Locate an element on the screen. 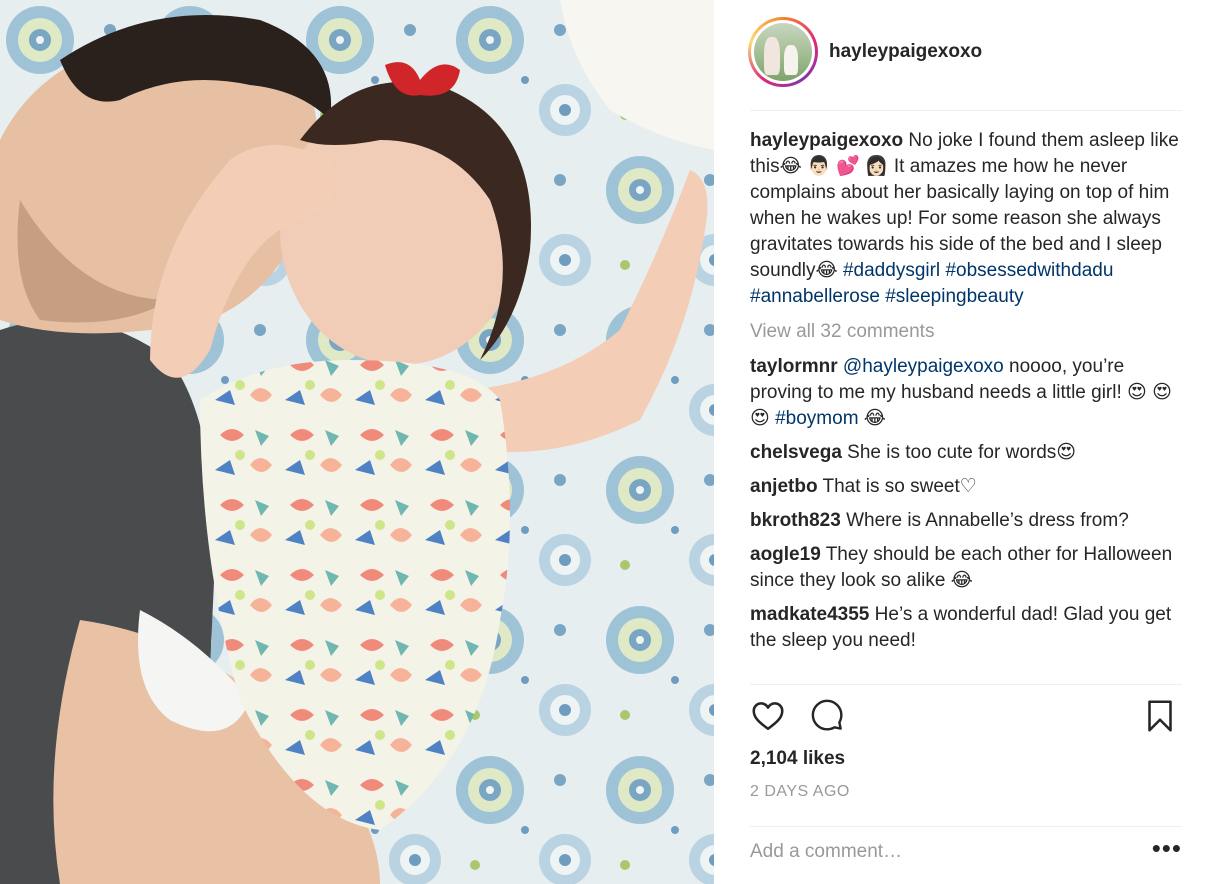 The width and height of the screenshot is (1214, 884). comment-username: madkate4355 is located at coordinates (809, 614).